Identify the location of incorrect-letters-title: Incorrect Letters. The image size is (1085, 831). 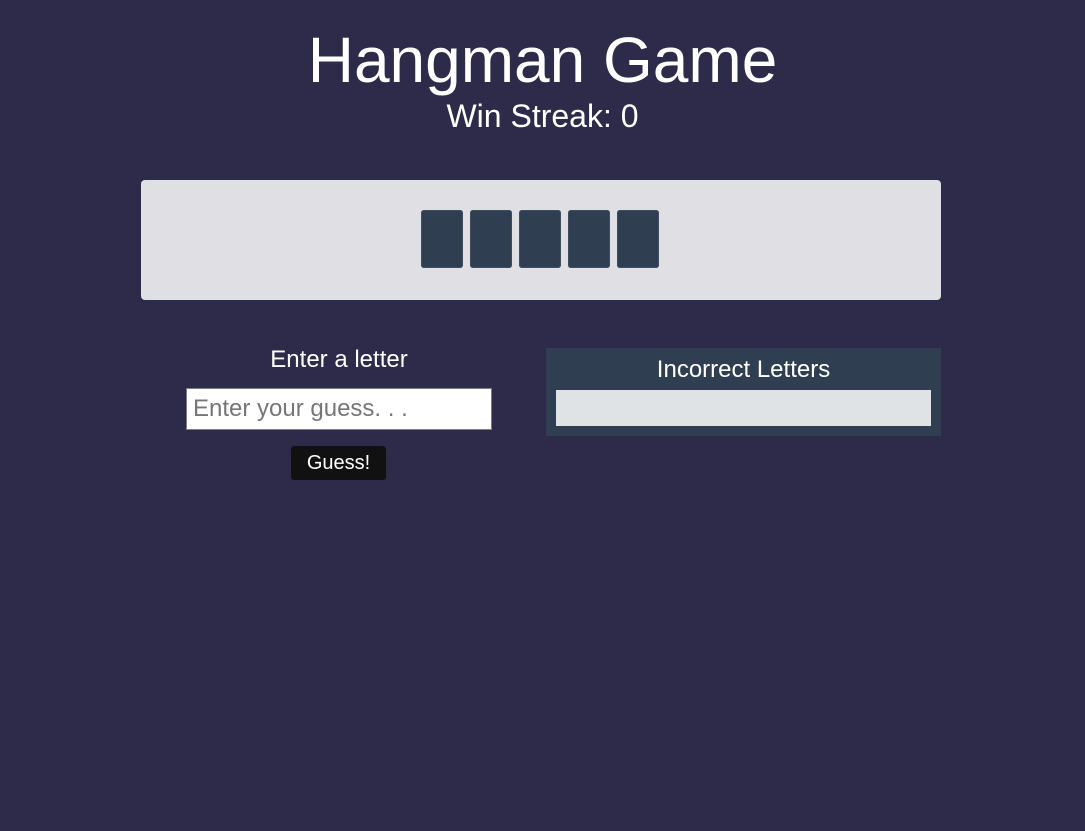
(743, 369).